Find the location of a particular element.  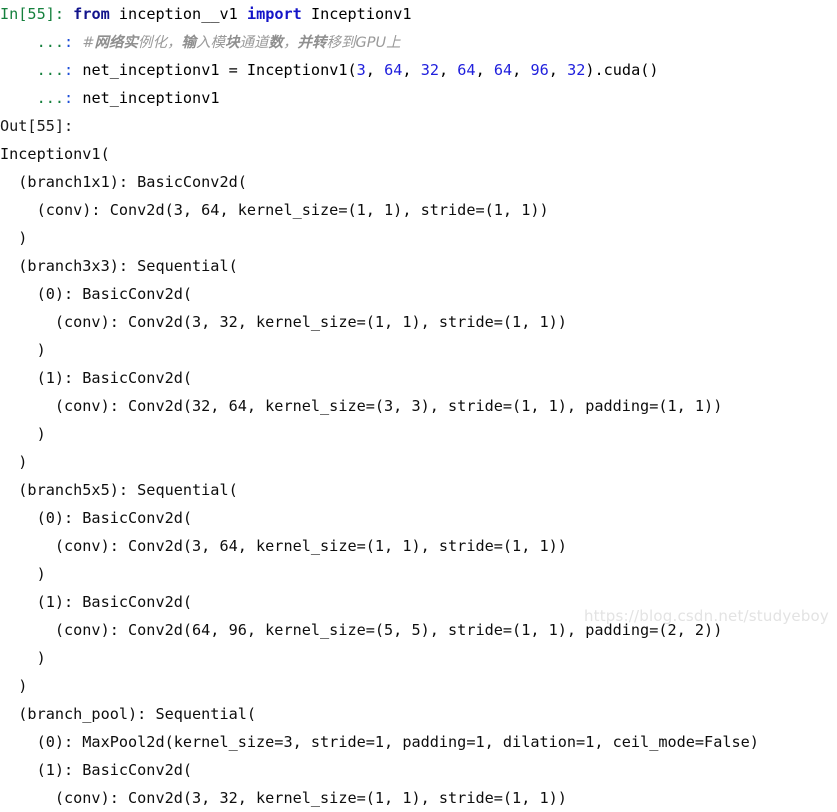

arg-3: 64 is located at coordinates (466, 70).